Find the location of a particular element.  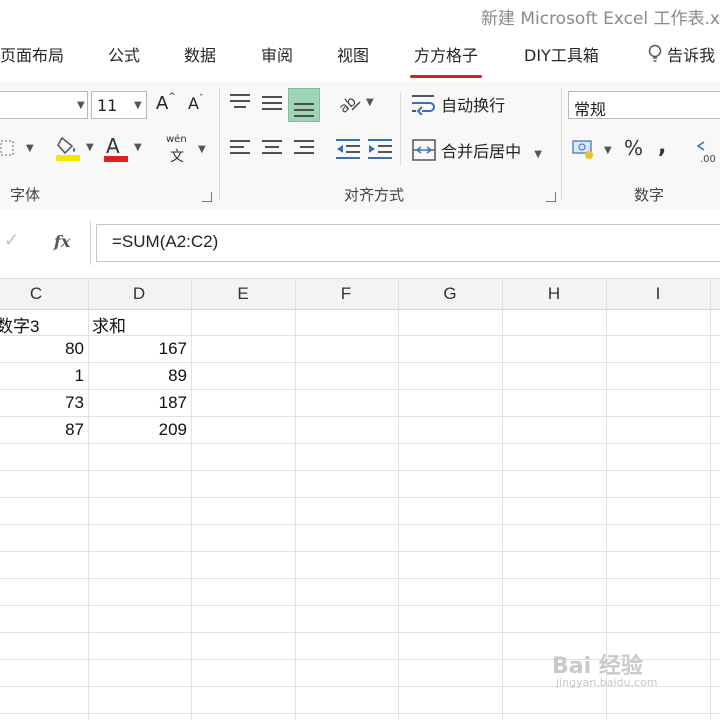

tab-data: 数据 is located at coordinates (200, 54).